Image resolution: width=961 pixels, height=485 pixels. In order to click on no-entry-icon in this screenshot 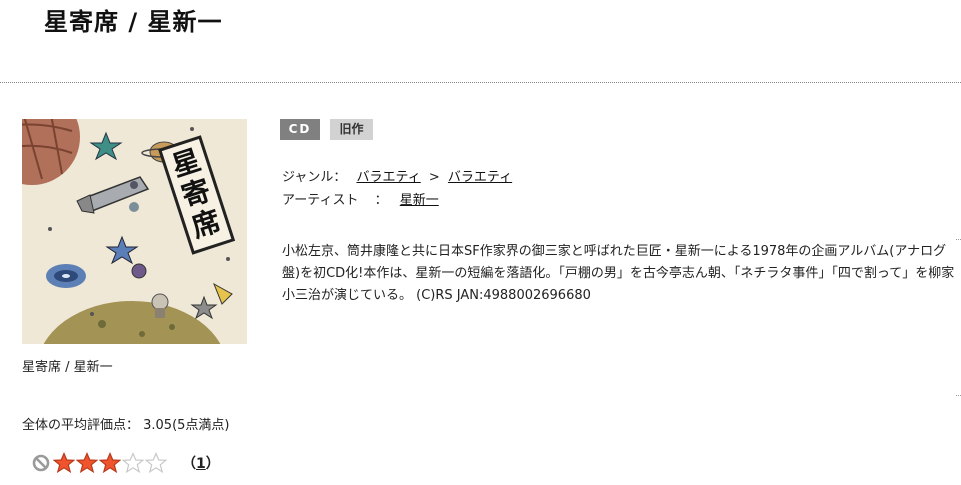, I will do `click(41, 463)`.